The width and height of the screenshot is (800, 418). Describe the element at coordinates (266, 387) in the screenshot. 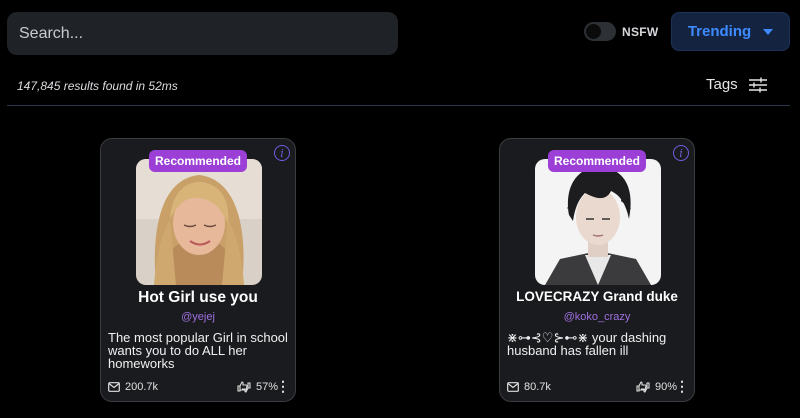

I see `rating-value: 57%` at that location.